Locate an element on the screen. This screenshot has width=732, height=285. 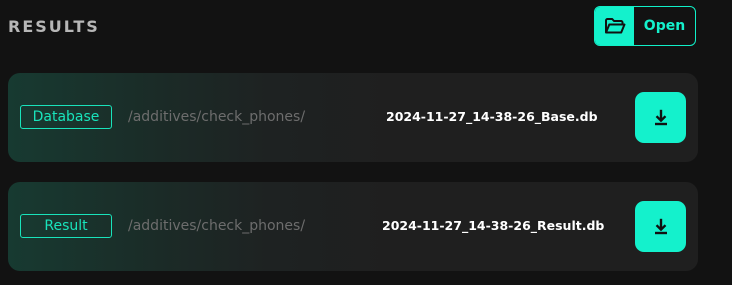
result-tag: Result is located at coordinates (66, 226).